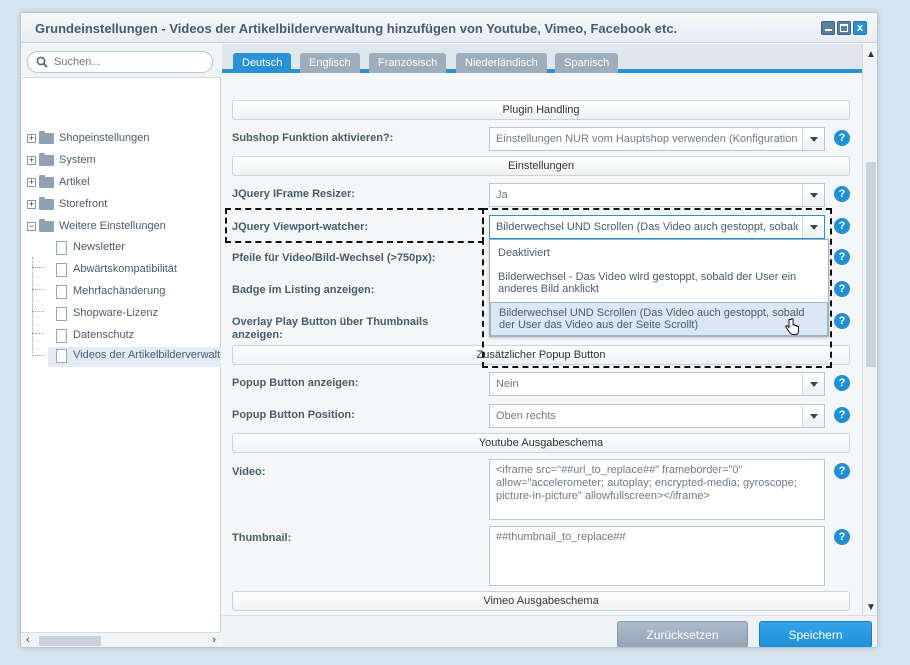 The image size is (910, 665). Describe the element at coordinates (657, 416) in the screenshot. I see `popup-position-select: Oben rechts` at that location.